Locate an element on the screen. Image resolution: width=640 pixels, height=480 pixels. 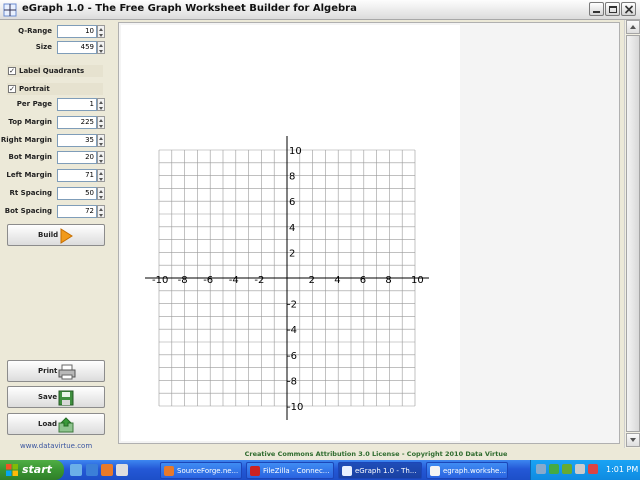
save-button-label: Save is located at coordinates (48, 397).